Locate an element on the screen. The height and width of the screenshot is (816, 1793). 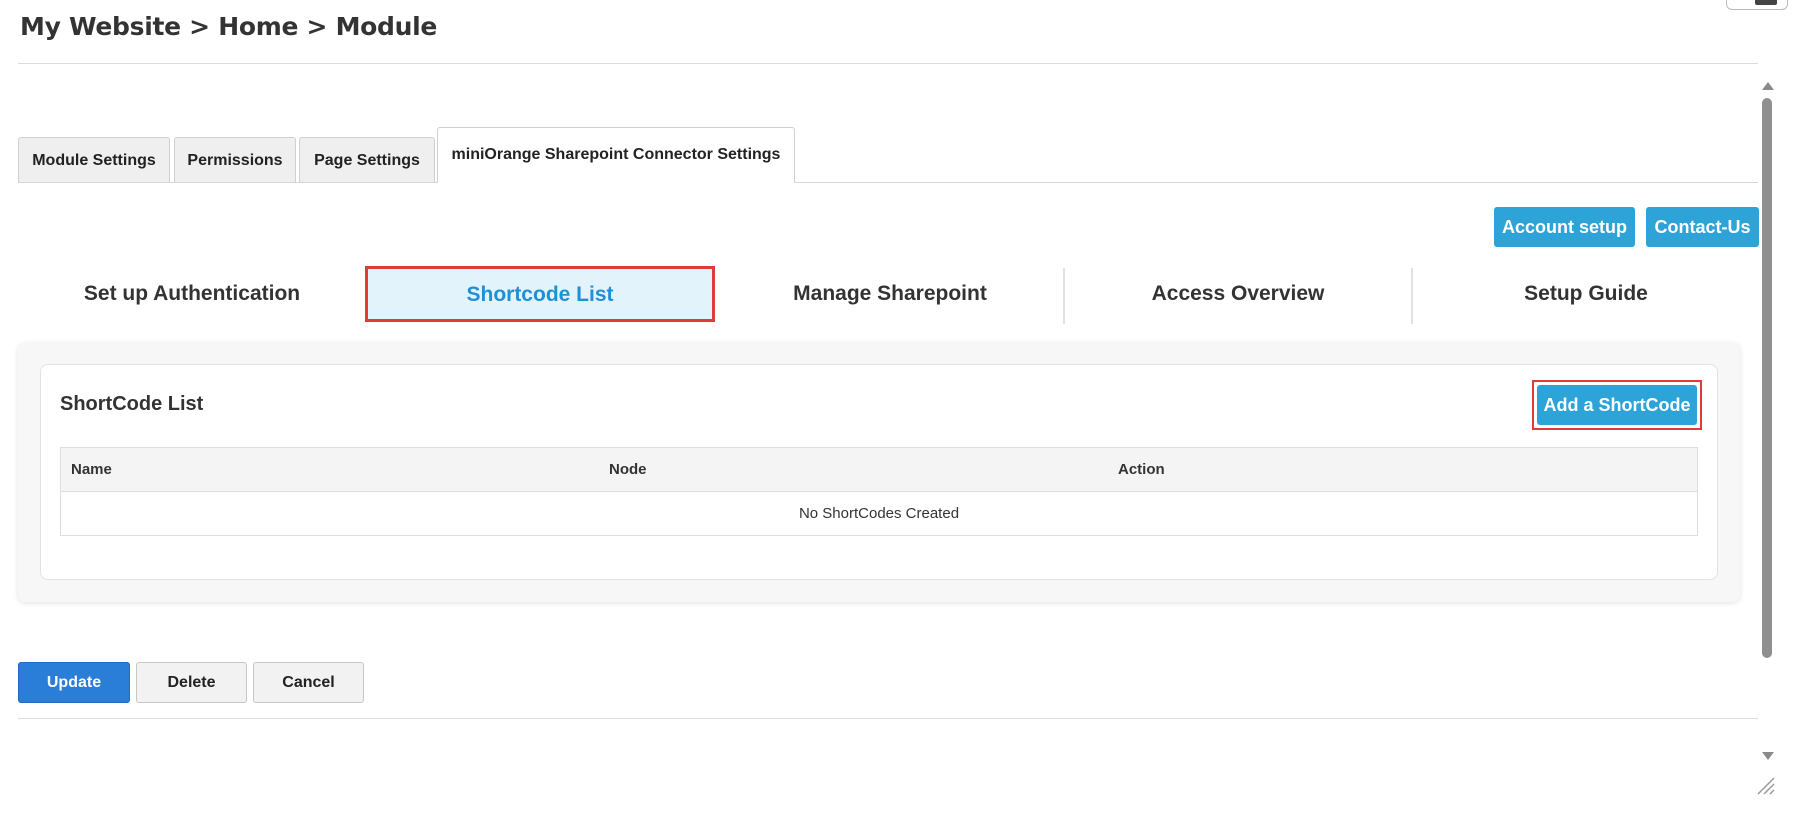
footer-divider is located at coordinates (888, 718).